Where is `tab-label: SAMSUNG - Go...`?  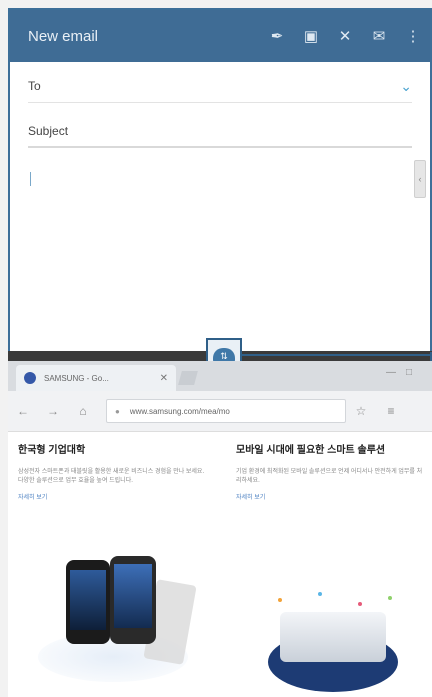
tab-label: SAMSUNG - Go... is located at coordinates (76, 378).